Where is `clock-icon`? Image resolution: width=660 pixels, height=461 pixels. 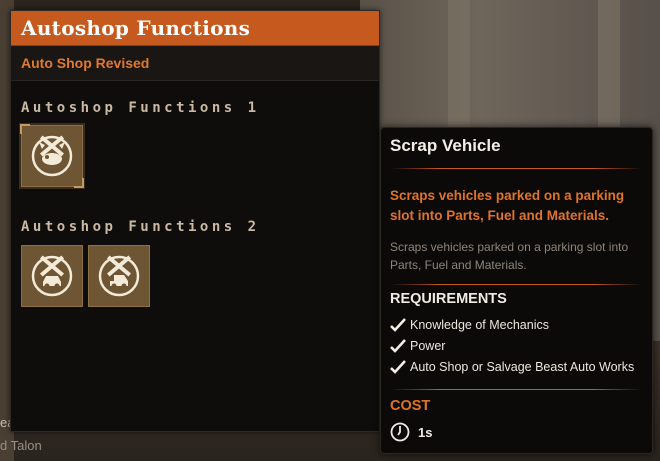
clock-icon is located at coordinates (400, 432).